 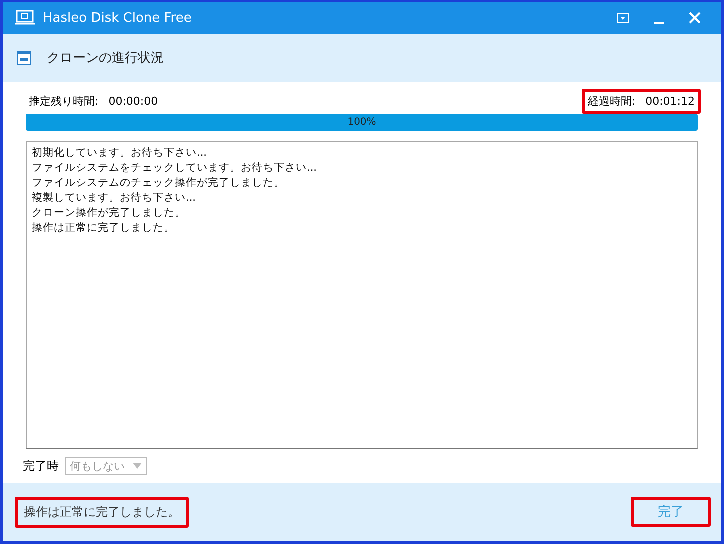 I want to click on window-icon, so click(x=24, y=58).